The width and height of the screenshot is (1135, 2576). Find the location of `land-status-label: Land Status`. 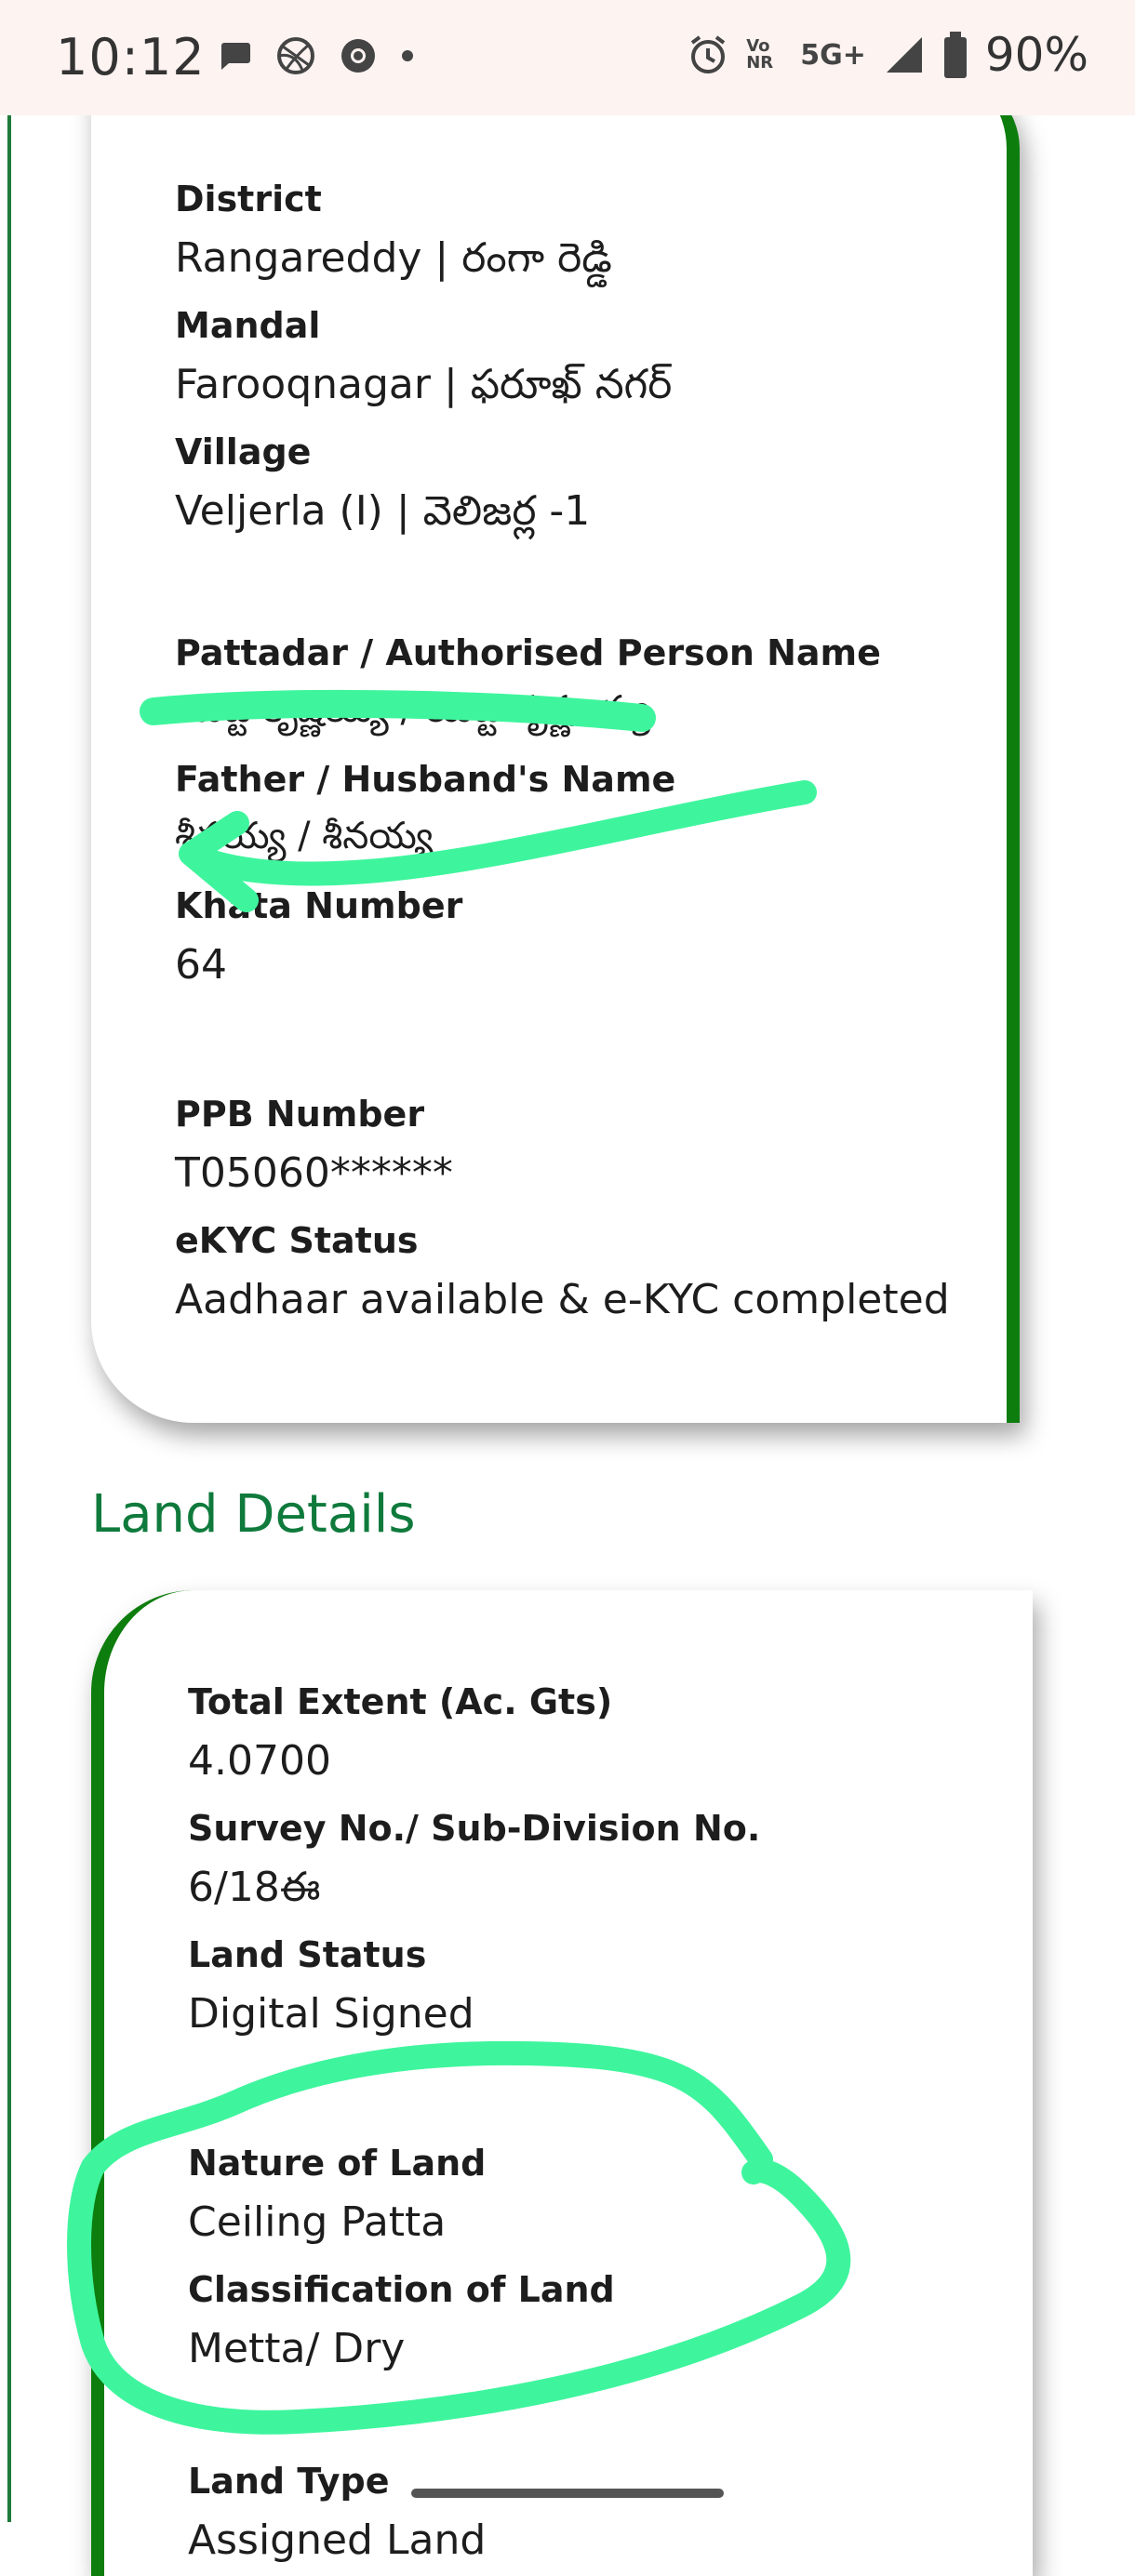

land-status-label: Land Status is located at coordinates (307, 1954).